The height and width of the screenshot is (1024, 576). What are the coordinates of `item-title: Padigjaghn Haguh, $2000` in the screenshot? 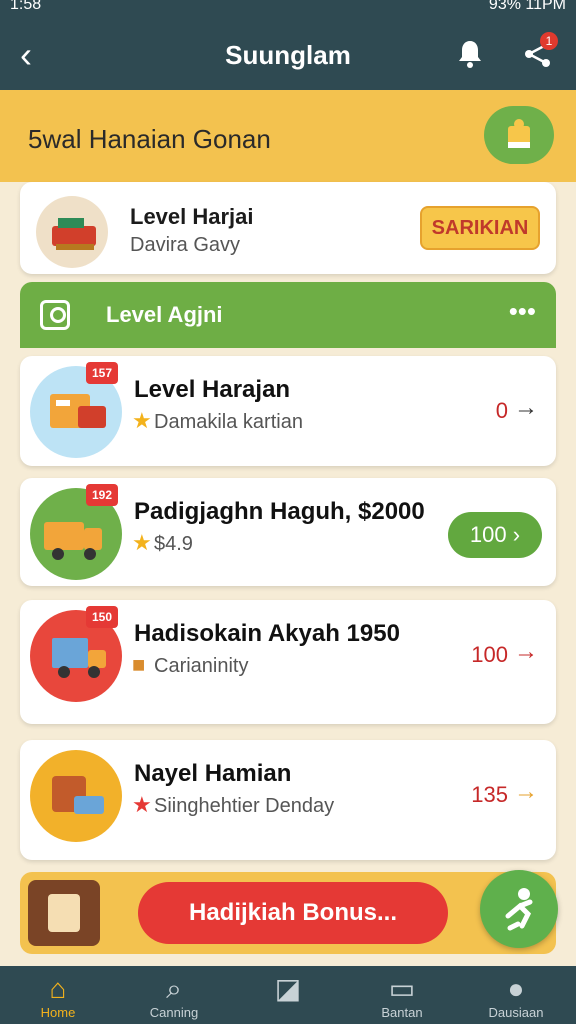 It's located at (279, 511).